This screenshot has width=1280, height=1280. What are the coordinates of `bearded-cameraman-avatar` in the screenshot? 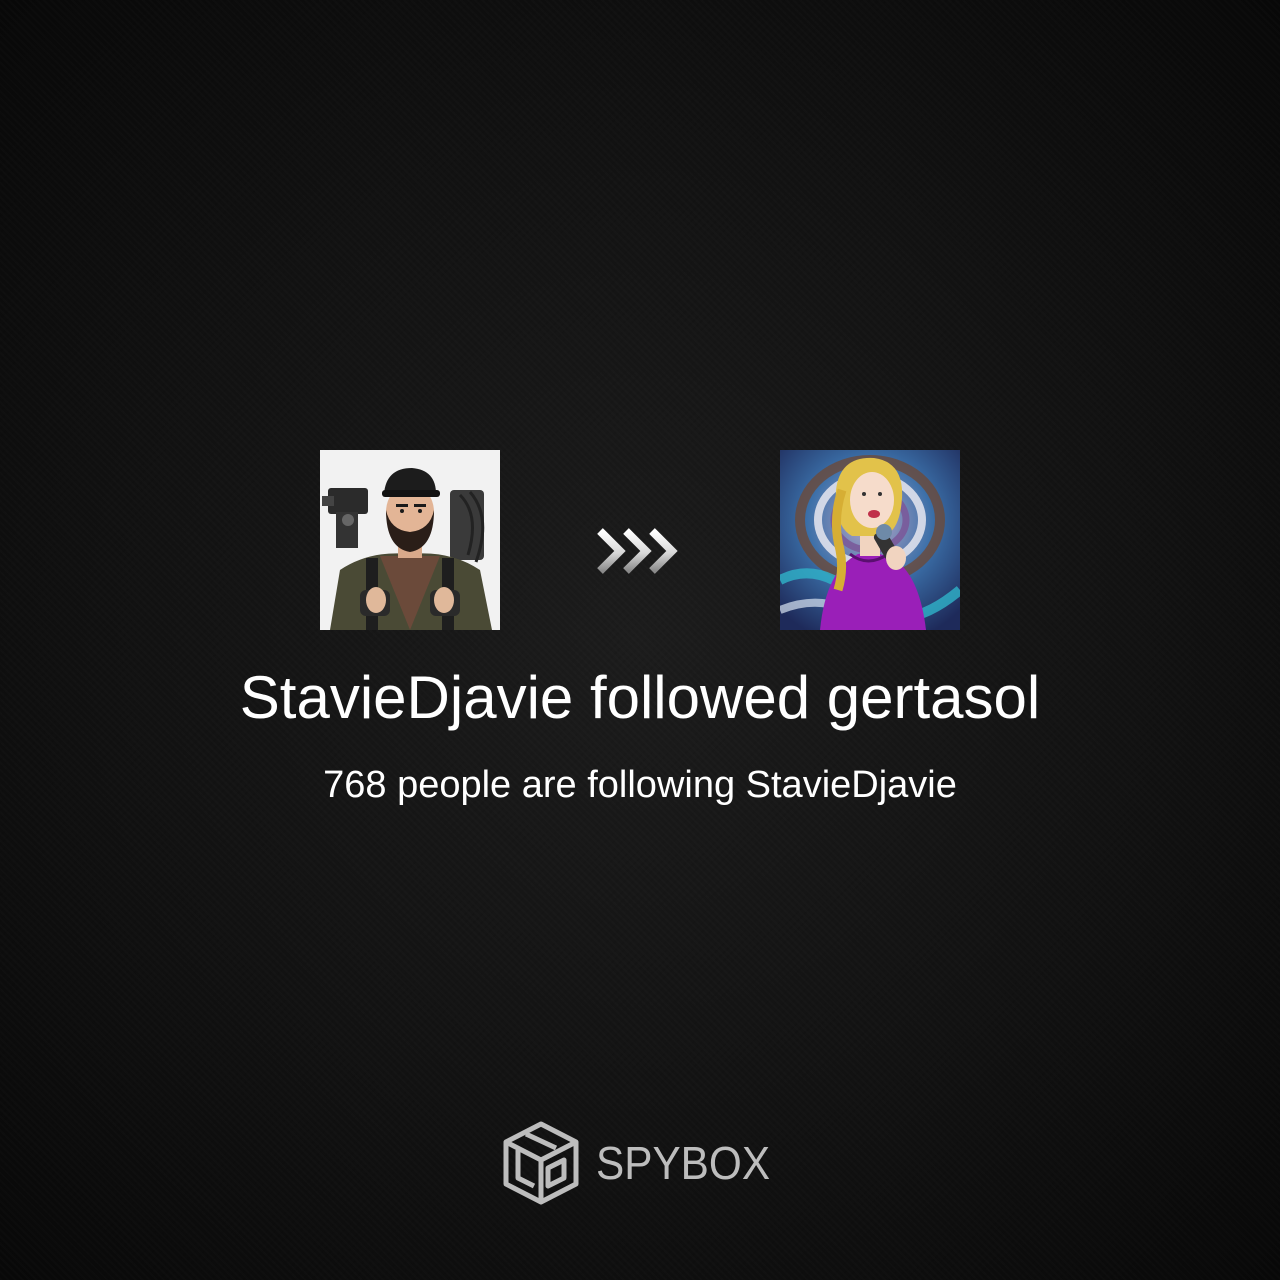 It's located at (410, 540).